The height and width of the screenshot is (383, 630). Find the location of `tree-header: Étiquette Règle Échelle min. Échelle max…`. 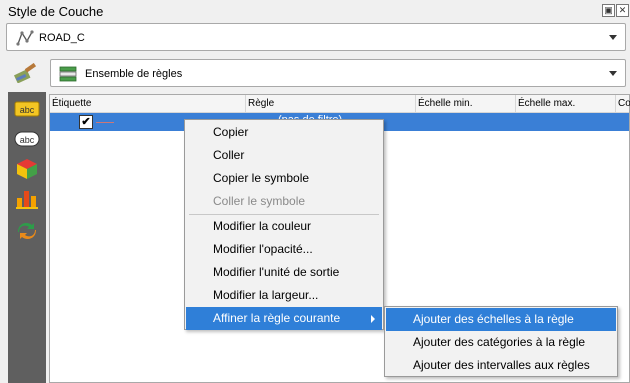

tree-header: Étiquette Règle Échelle min. Échelle max… is located at coordinates (340, 104).